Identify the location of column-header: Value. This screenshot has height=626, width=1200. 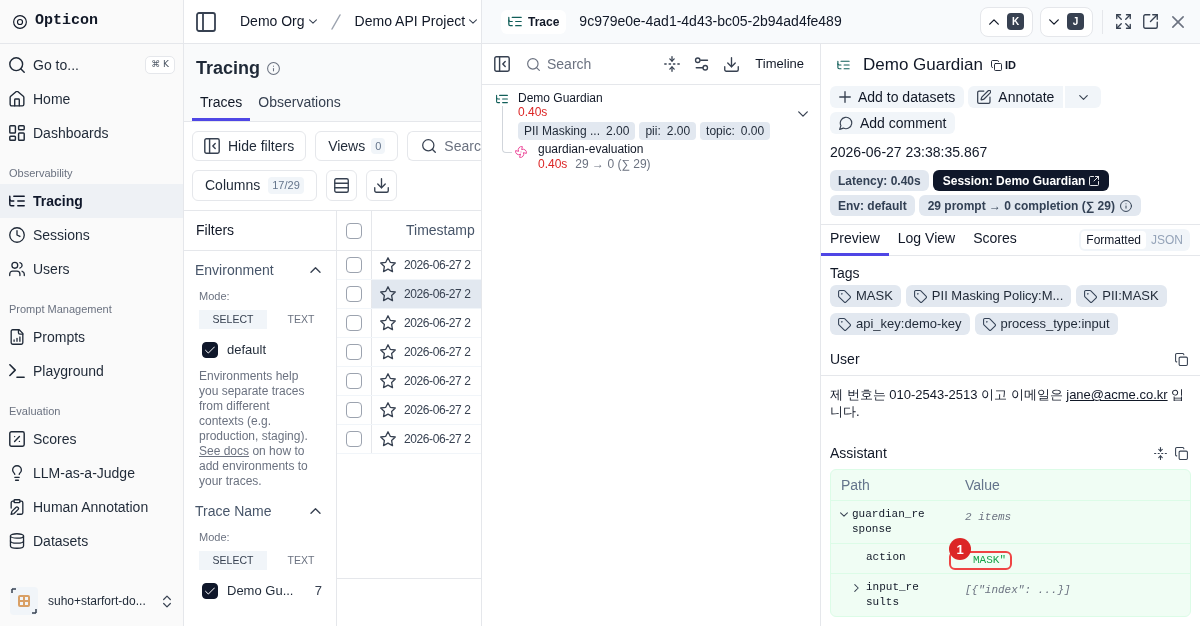
(982, 485).